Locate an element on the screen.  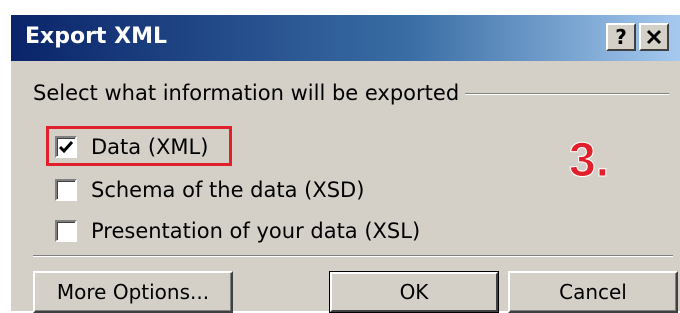
help-button: ? is located at coordinates (621, 37).